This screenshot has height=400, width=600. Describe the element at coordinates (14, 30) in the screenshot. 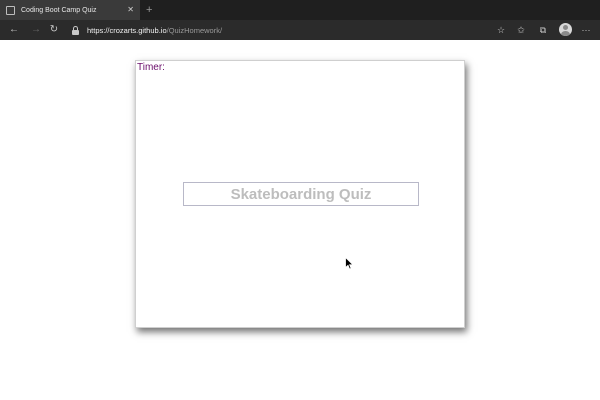

I see `back-button: ←` at that location.